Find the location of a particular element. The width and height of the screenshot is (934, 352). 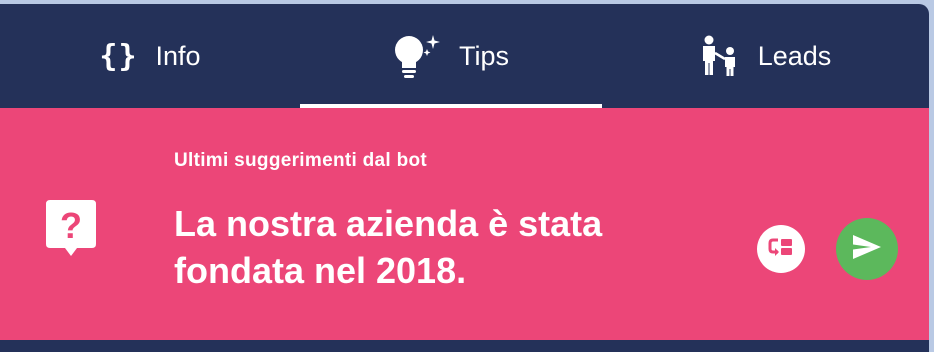

send-icon is located at coordinates (867, 249).